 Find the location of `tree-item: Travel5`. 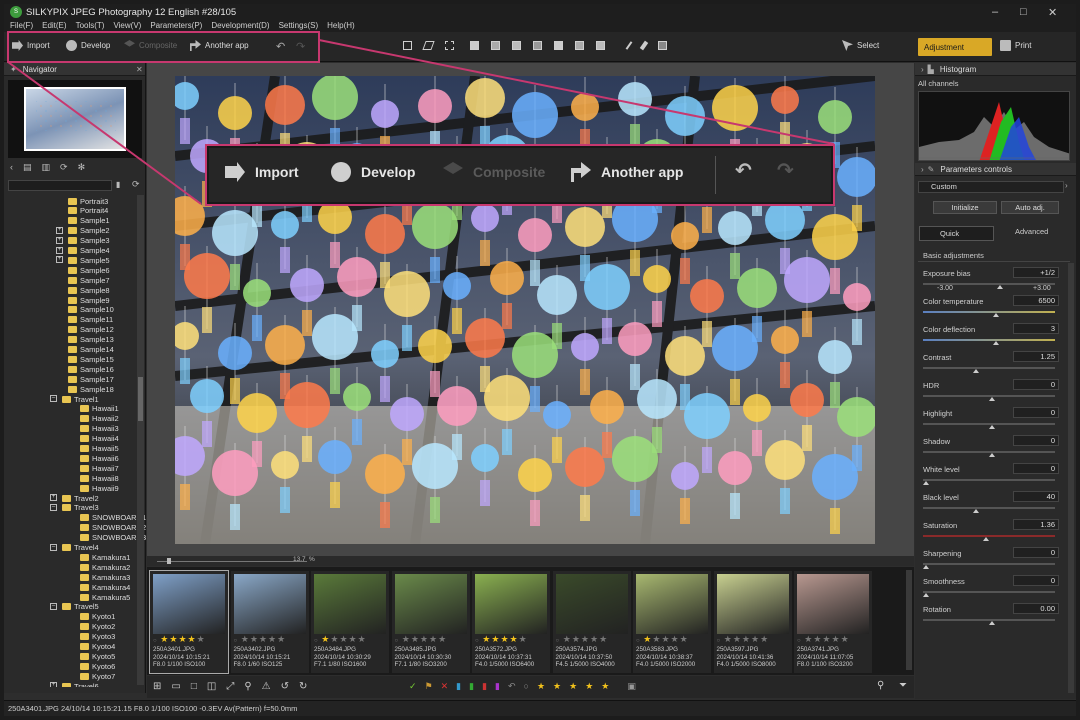

tree-item: Travel5 is located at coordinates (80, 607).